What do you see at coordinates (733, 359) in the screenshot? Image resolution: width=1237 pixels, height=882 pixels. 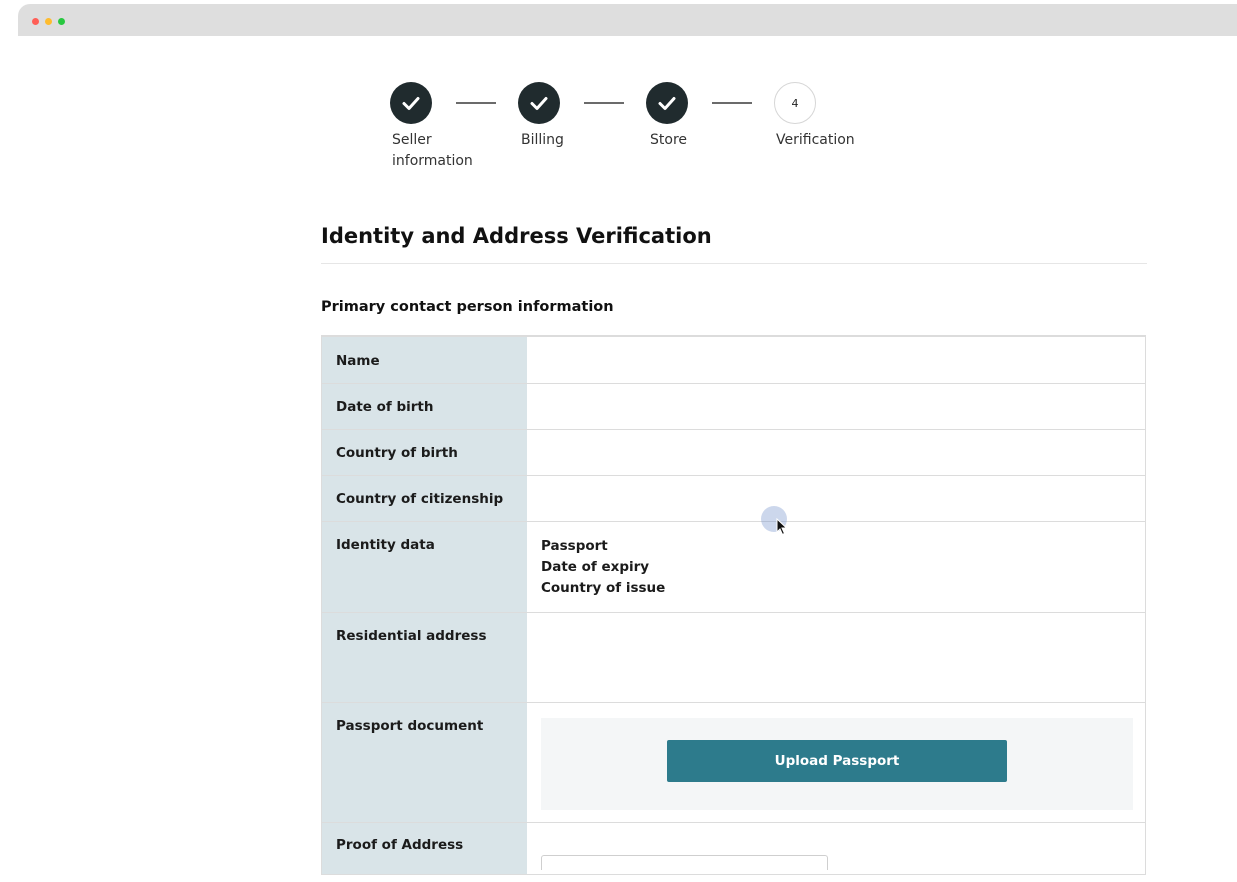 I see `table-row-name: Name` at bounding box center [733, 359].